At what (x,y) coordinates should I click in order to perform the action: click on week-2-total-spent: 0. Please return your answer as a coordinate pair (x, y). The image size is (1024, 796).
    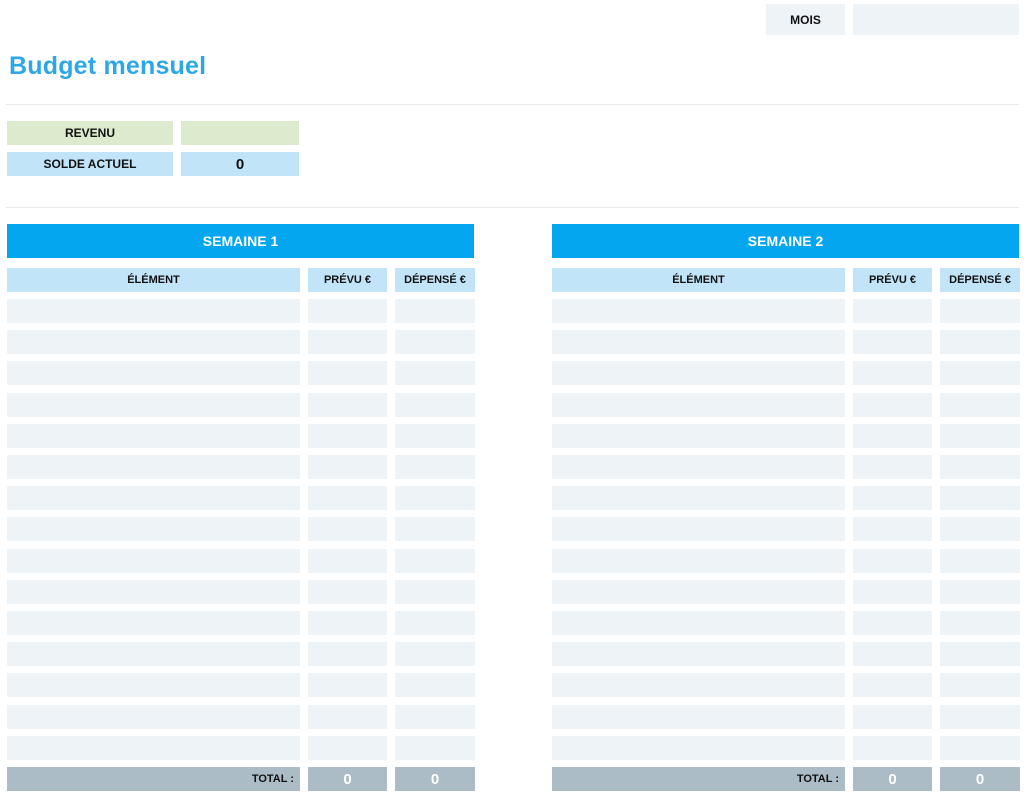
    Looking at the image, I should click on (980, 779).